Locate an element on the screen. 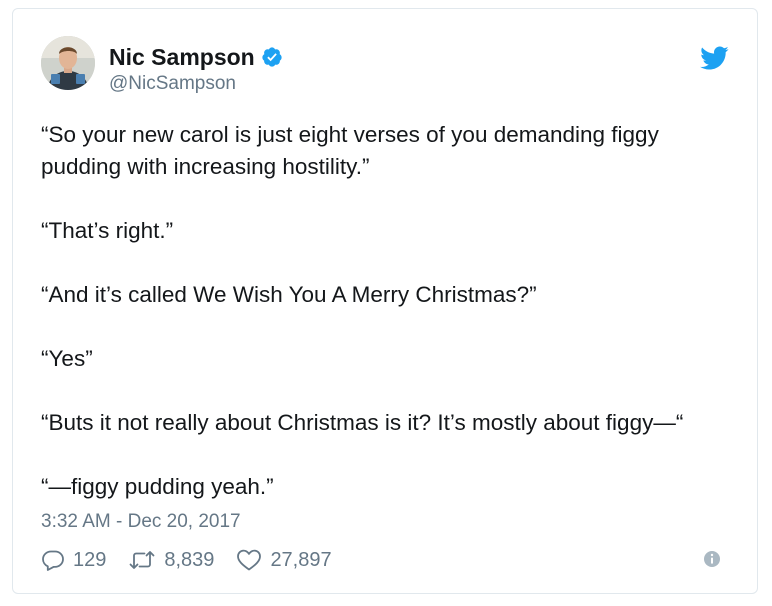  retweet-button: 8,839 is located at coordinates (171, 560).